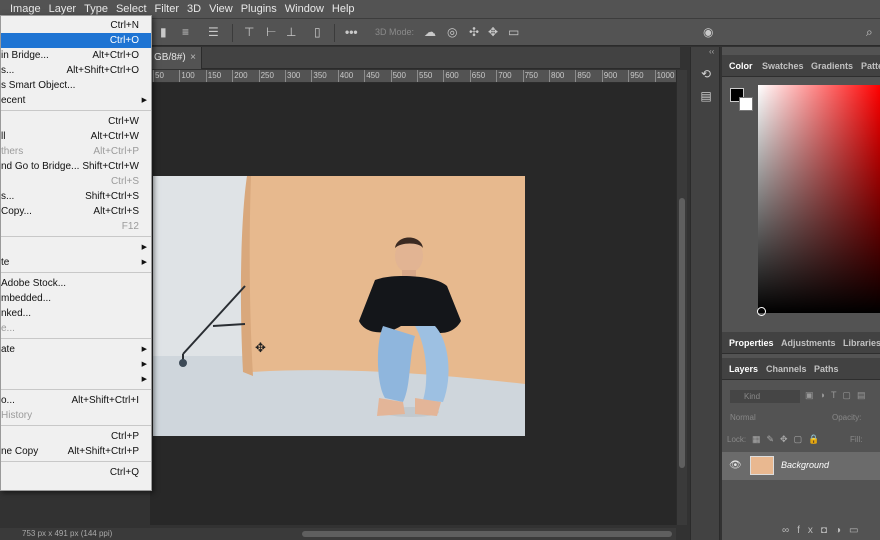  Describe the element at coordinates (869, 32) in the screenshot. I see `search-icon: ⌕` at that location.